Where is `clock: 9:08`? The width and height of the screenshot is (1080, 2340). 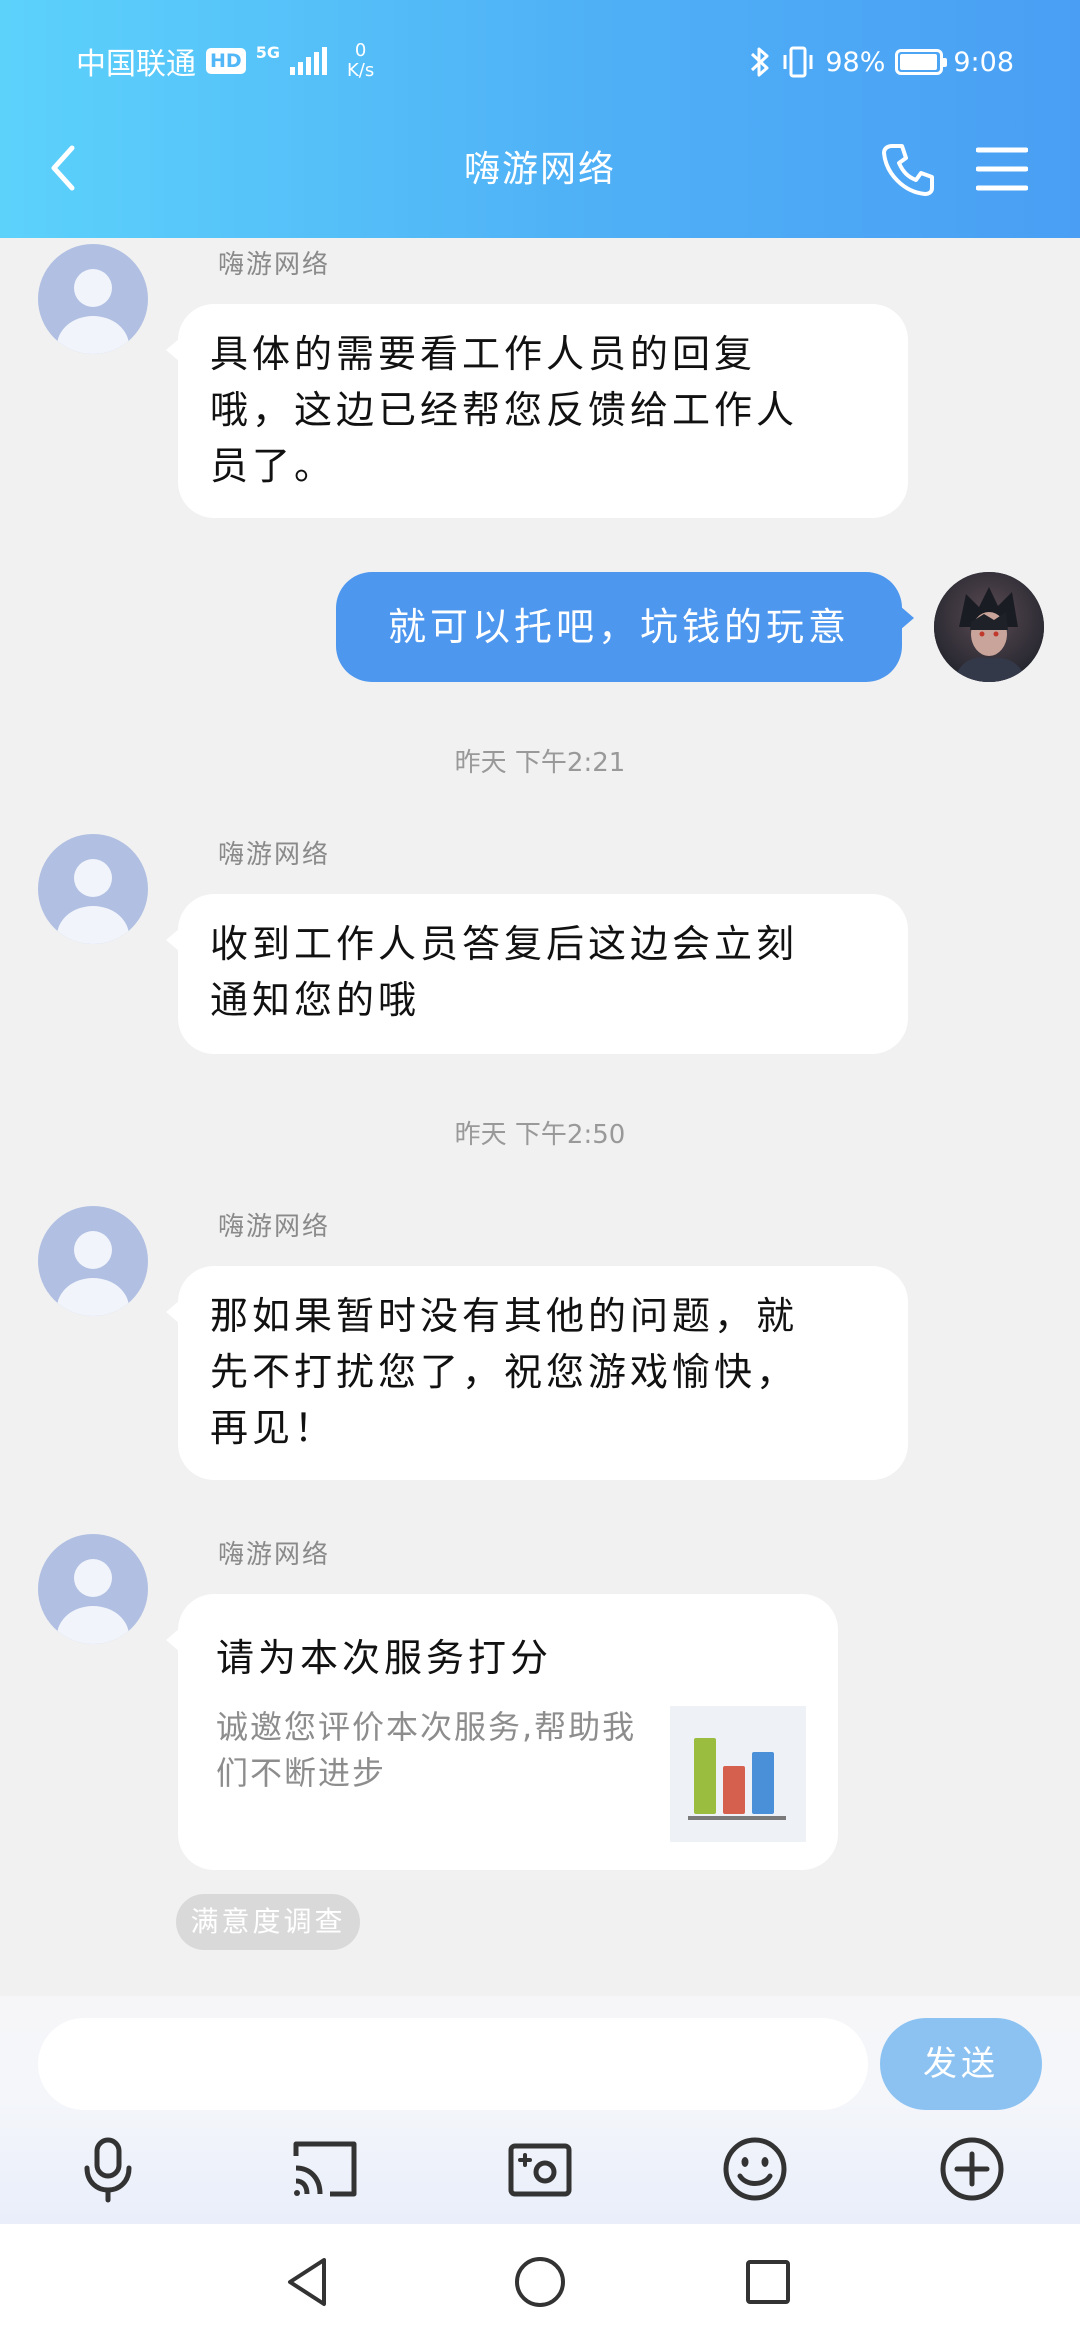
clock: 9:08 is located at coordinates (983, 62).